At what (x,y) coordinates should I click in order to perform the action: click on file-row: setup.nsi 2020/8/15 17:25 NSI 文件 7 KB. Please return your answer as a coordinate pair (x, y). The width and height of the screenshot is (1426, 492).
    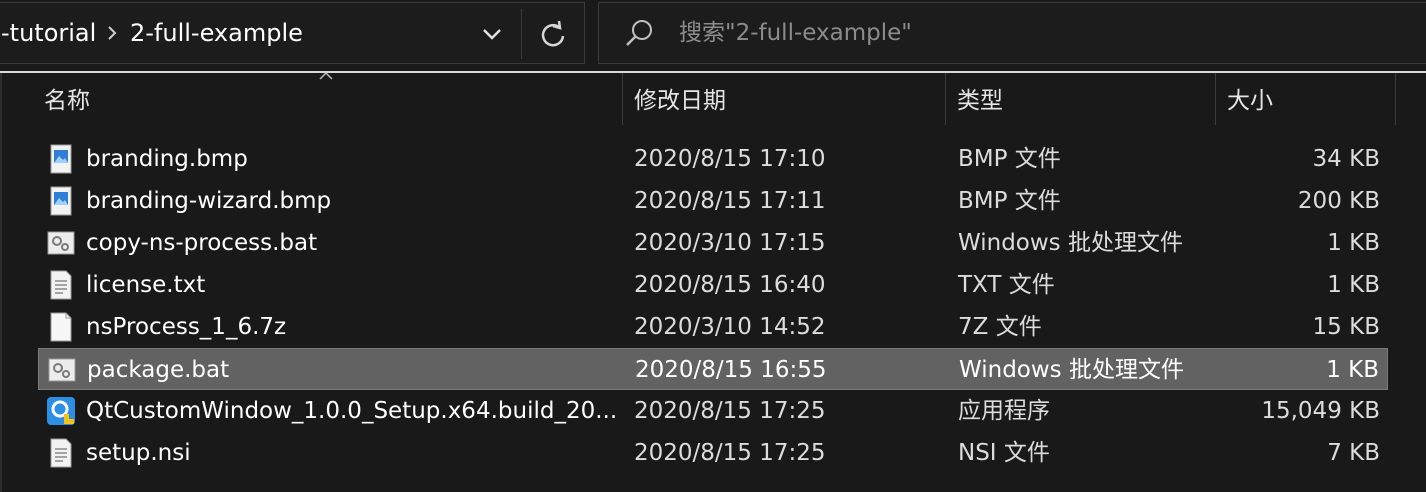
    Looking at the image, I should click on (713, 453).